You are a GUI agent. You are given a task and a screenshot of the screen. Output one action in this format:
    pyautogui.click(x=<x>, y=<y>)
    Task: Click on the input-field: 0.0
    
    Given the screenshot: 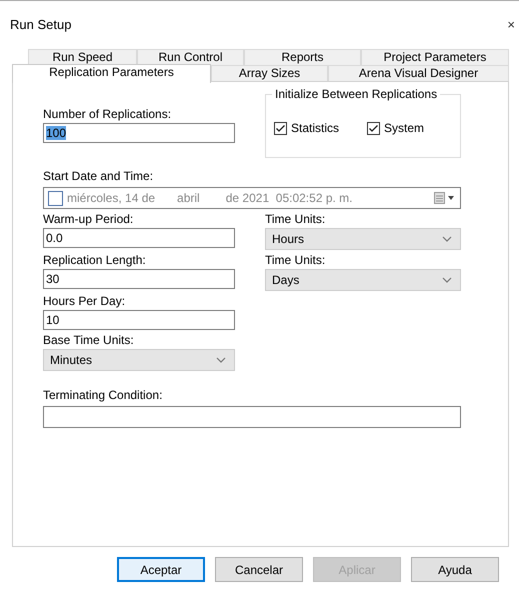 What is the action you would take?
    pyautogui.click(x=139, y=238)
    